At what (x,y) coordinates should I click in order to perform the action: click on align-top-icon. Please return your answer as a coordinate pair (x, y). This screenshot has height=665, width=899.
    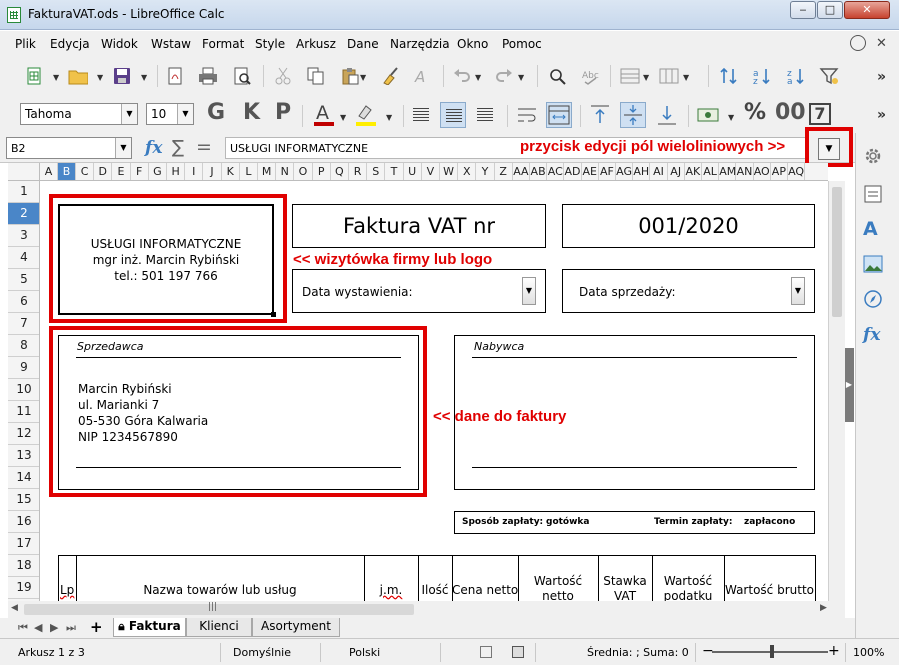
    Looking at the image, I should click on (600, 115).